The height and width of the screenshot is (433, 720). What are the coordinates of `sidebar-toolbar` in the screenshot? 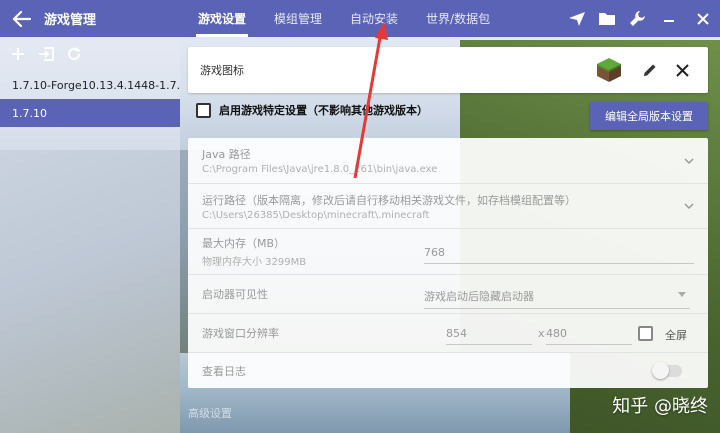 It's located at (90, 54).